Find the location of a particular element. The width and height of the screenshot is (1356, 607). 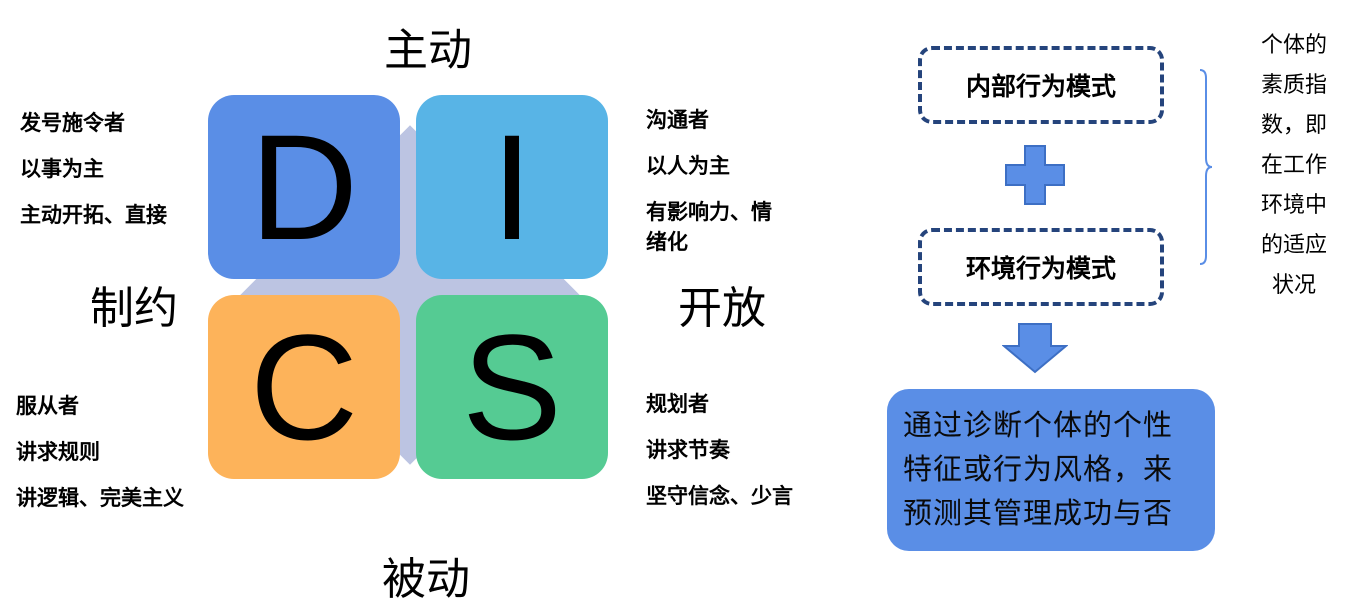

d-trait: 主动开拓、直接 is located at coordinates (93, 215).